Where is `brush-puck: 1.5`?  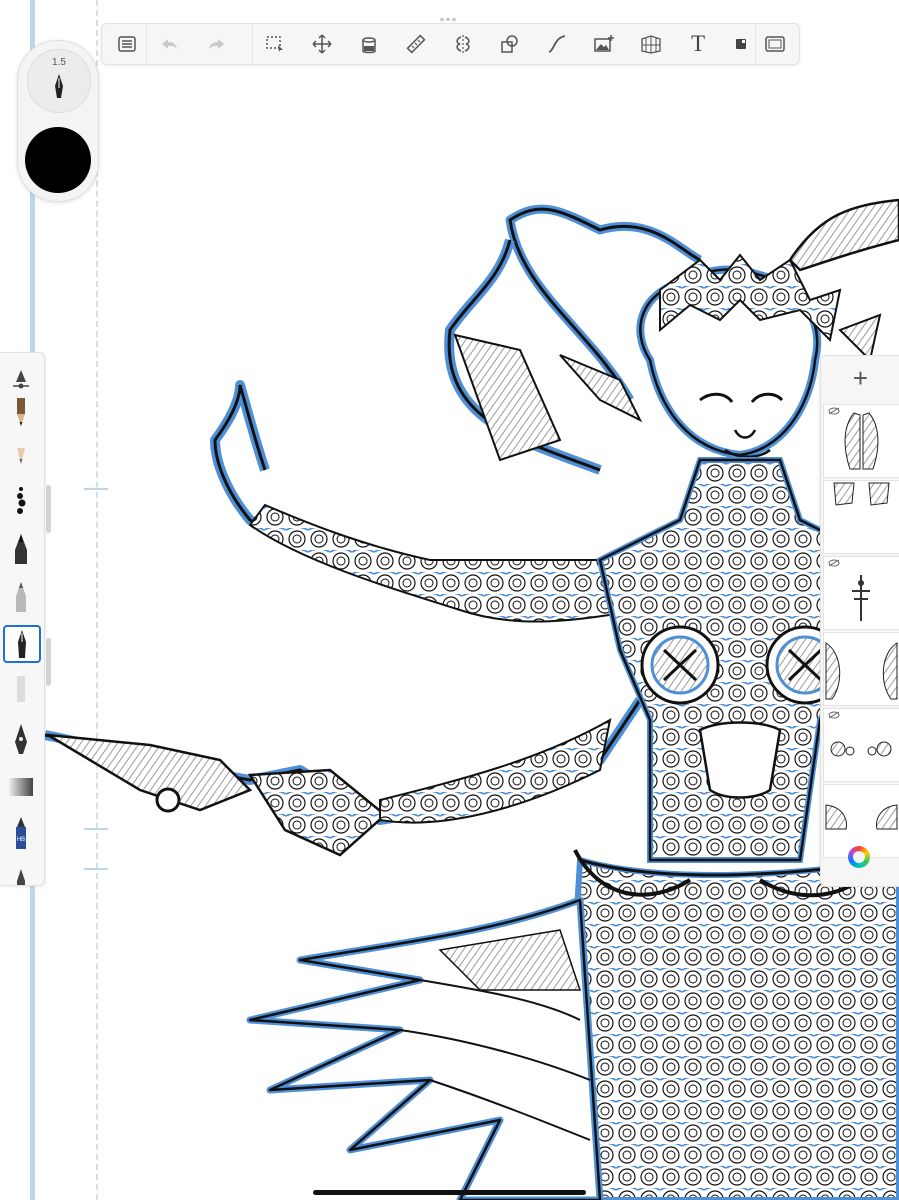 brush-puck: 1.5 is located at coordinates (58, 121).